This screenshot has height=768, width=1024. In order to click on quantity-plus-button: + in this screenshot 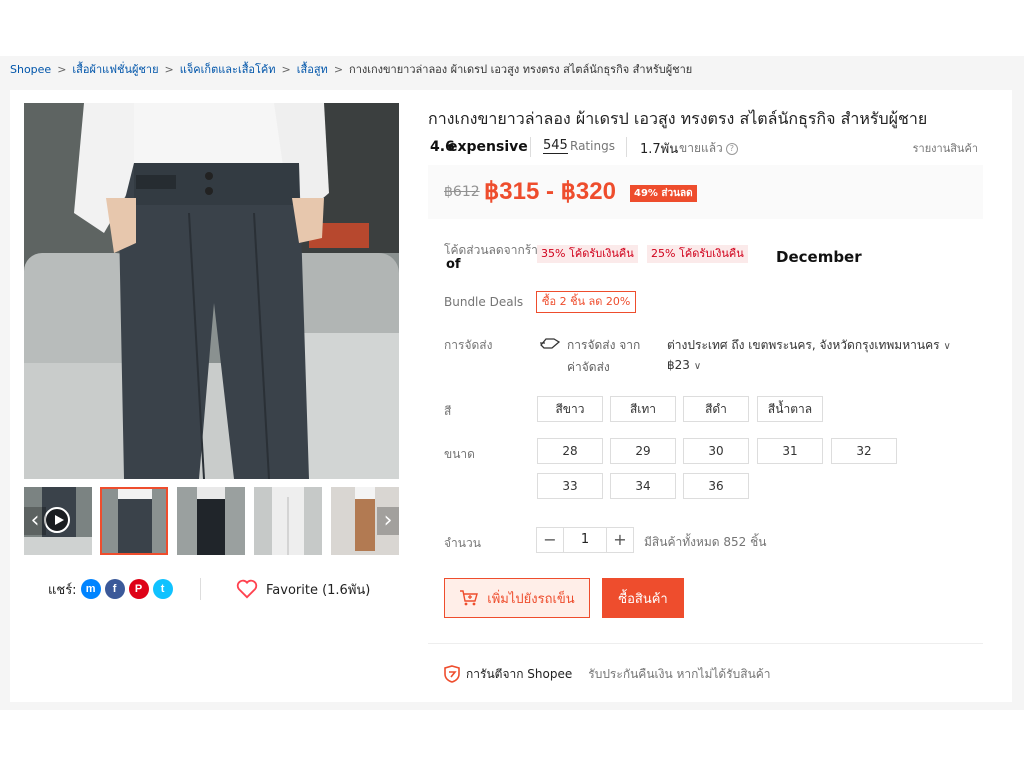, I will do `click(620, 540)`.